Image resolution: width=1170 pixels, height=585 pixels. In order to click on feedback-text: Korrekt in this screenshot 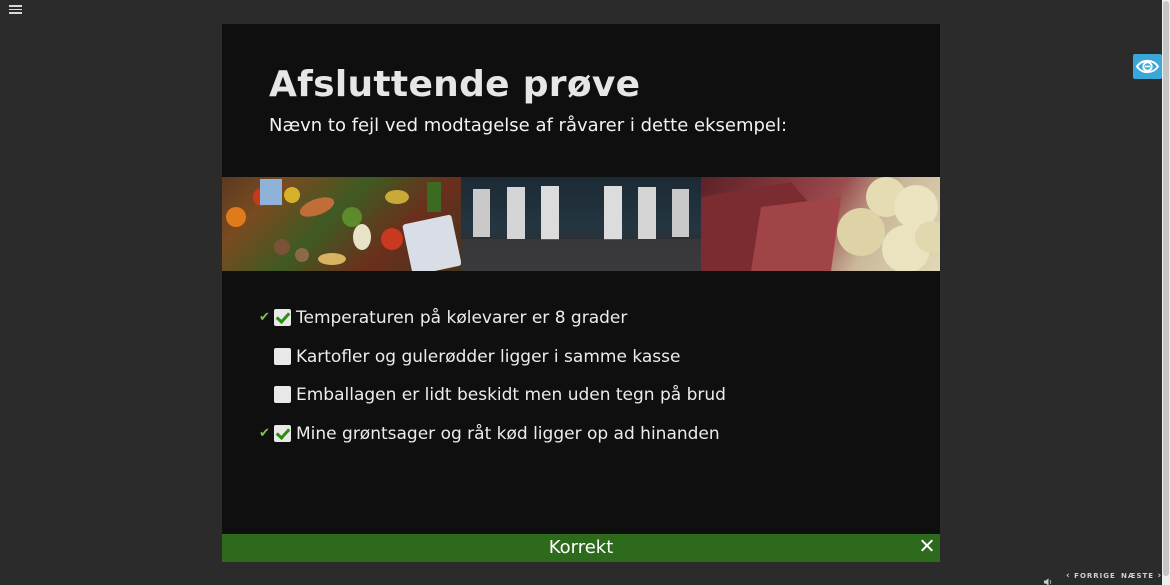, I will do `click(581, 547)`.